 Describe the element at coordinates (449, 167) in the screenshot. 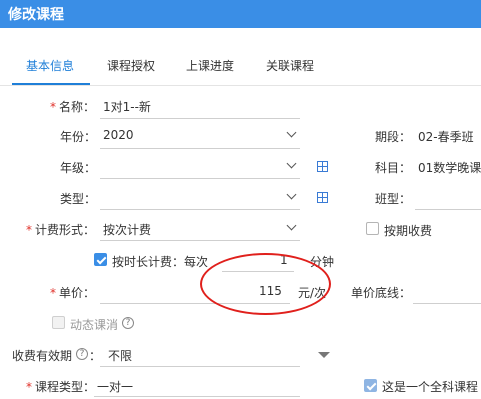

I see `subject-select: 01数学晚课` at that location.